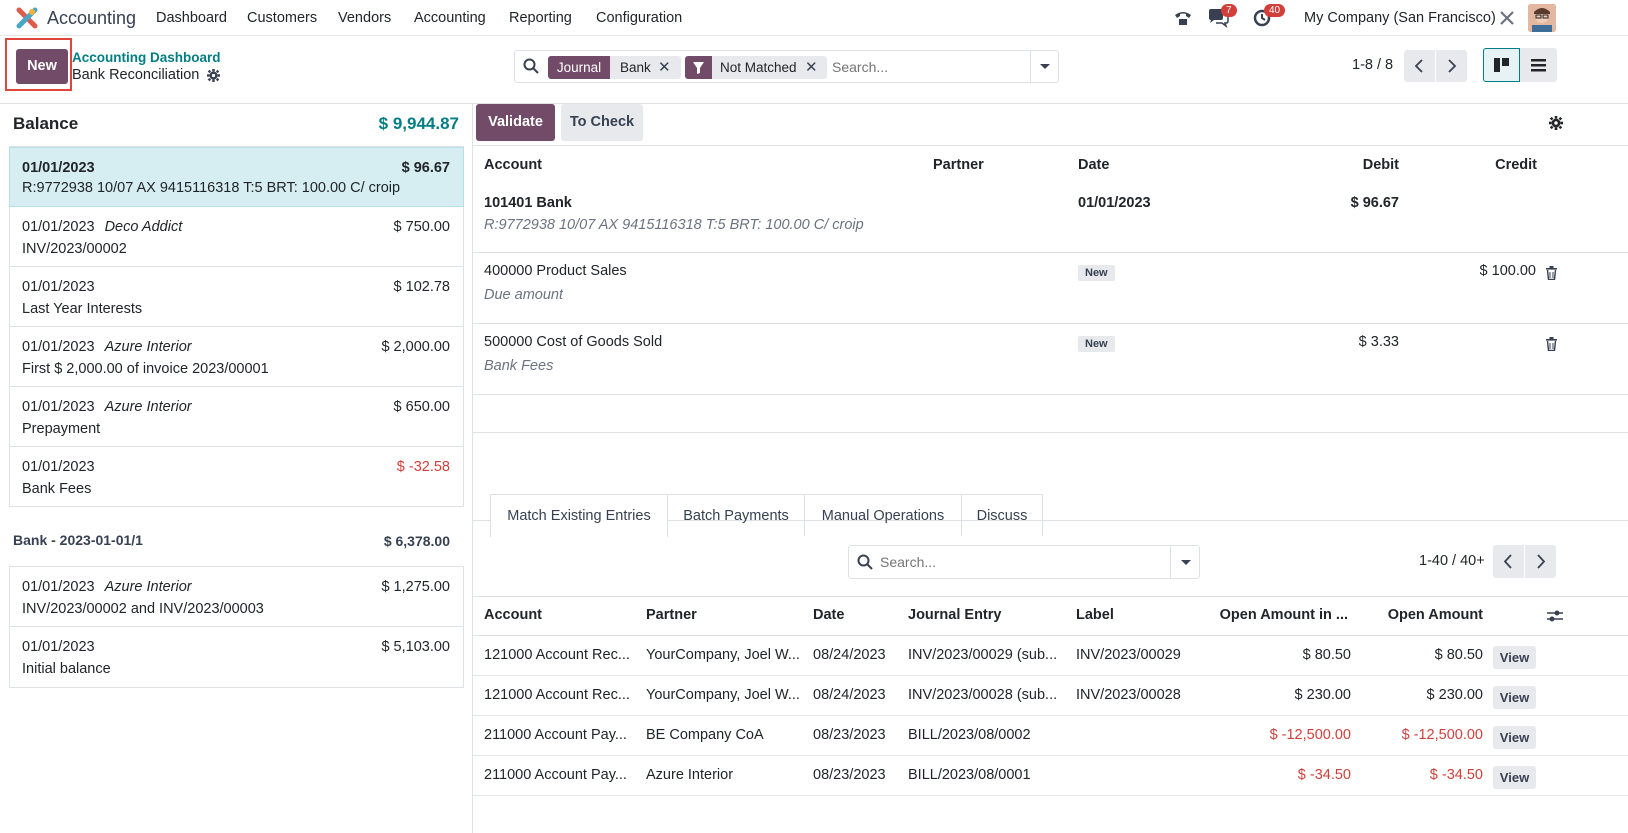 The width and height of the screenshot is (1628, 833). What do you see at coordinates (191, 18) in the screenshot?
I see `menu-dashboard: Dashboard` at bounding box center [191, 18].